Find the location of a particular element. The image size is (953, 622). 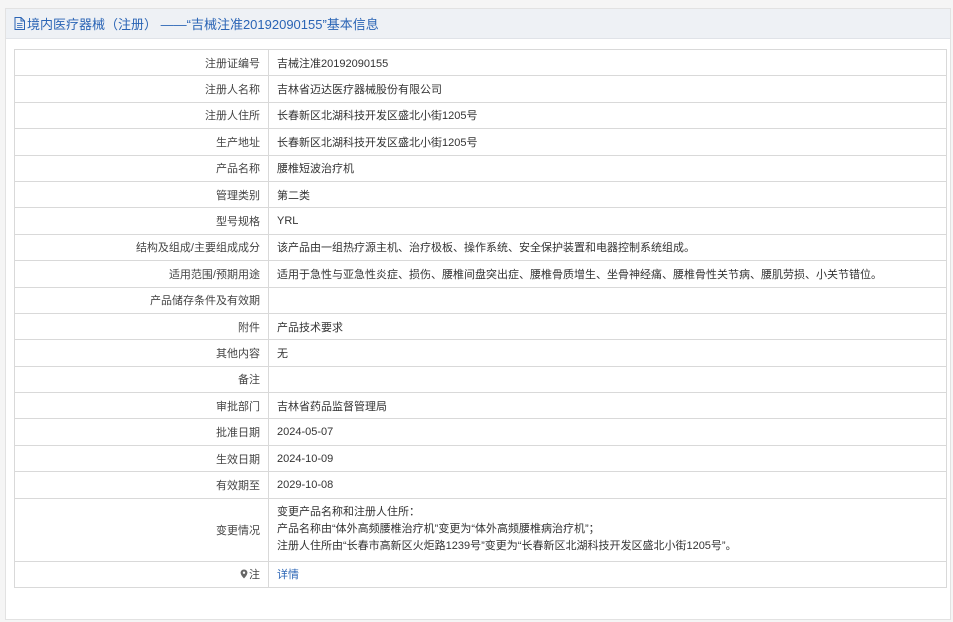

field-value-note: 详情 is located at coordinates (607, 574).